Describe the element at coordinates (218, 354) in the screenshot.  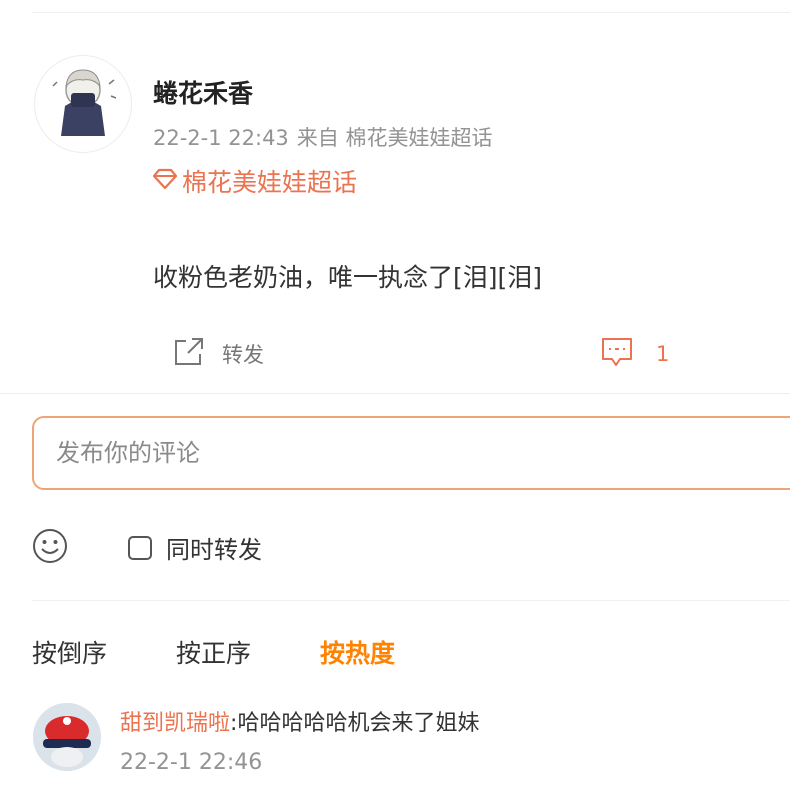
I see `repost-button: 转发` at that location.